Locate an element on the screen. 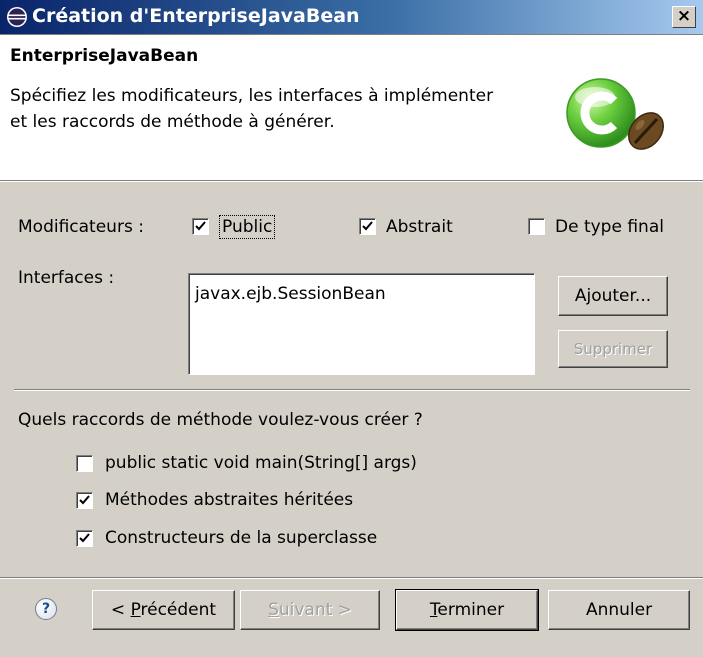 This screenshot has width=703, height=657. list-item: javax.ejb.SessionBean is located at coordinates (290, 294).